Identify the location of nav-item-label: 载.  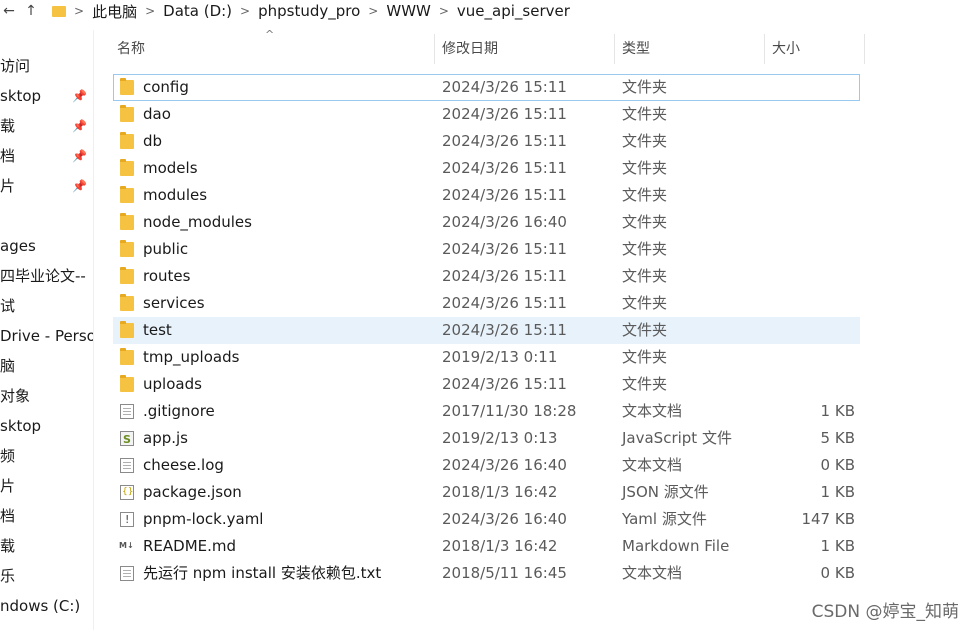
(8, 546).